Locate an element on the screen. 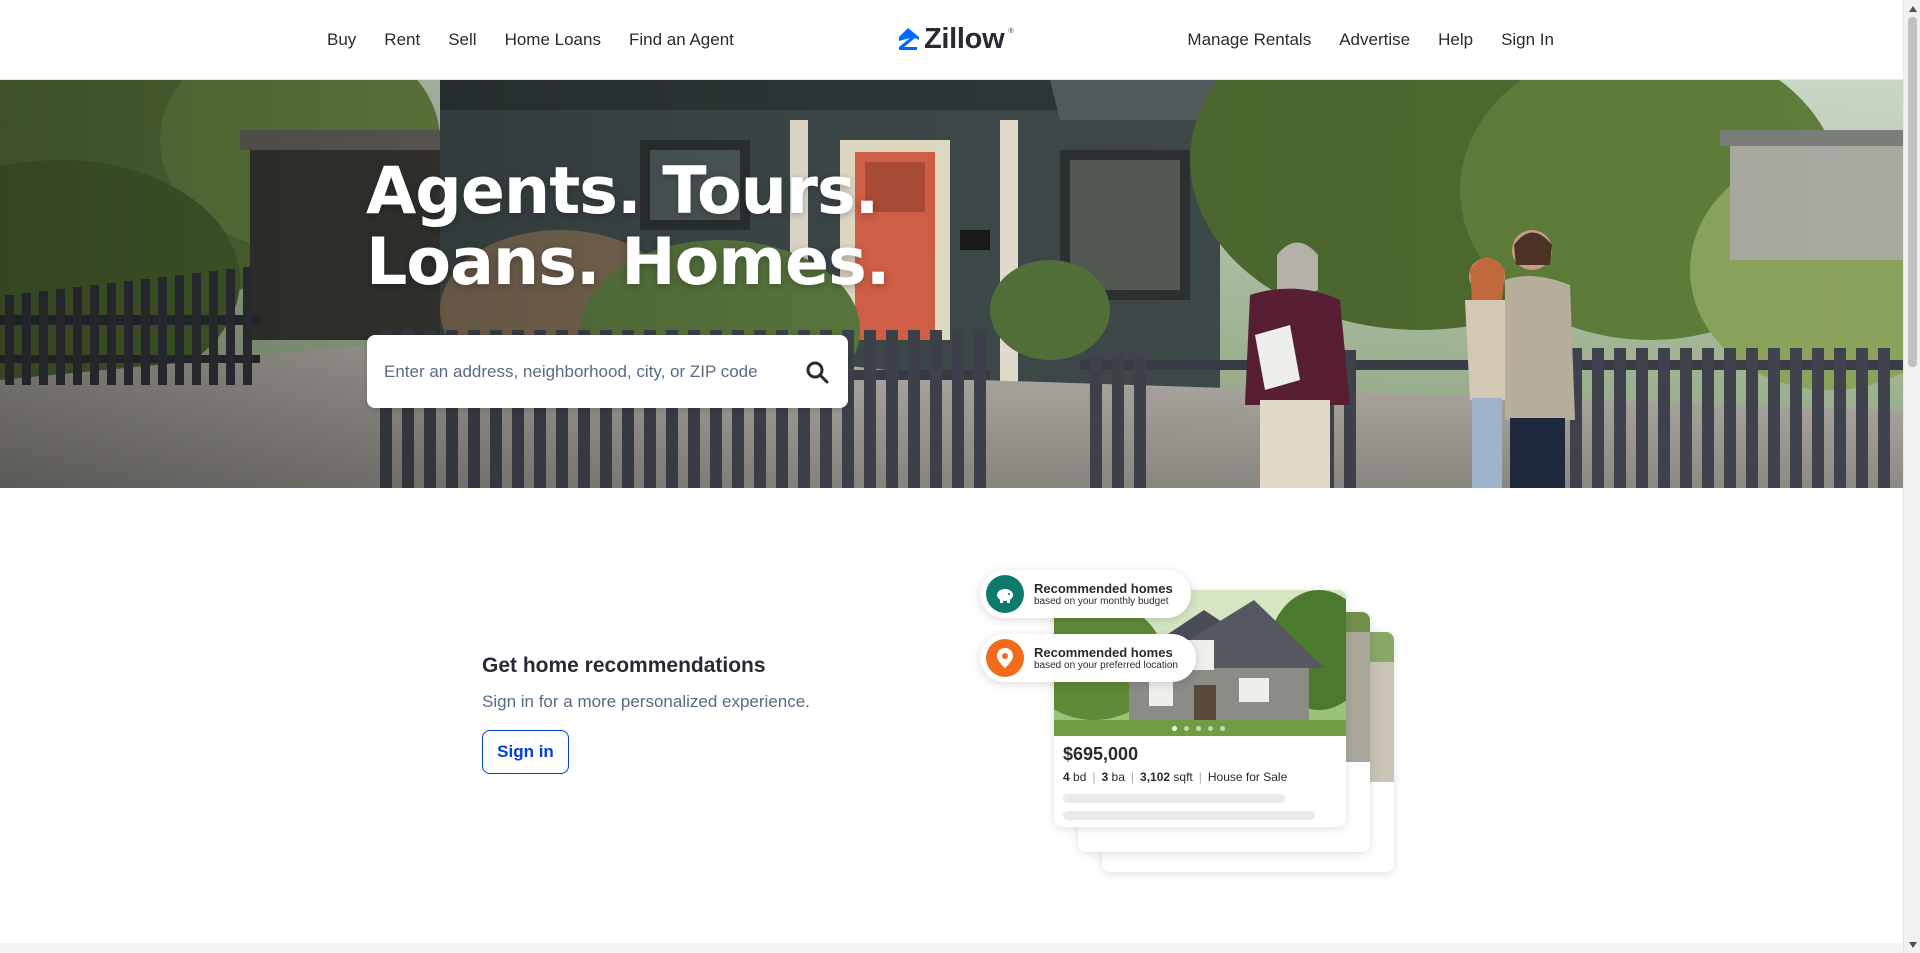 The width and height of the screenshot is (1920, 953). zillow-logo-icon is located at coordinates (909, 39).